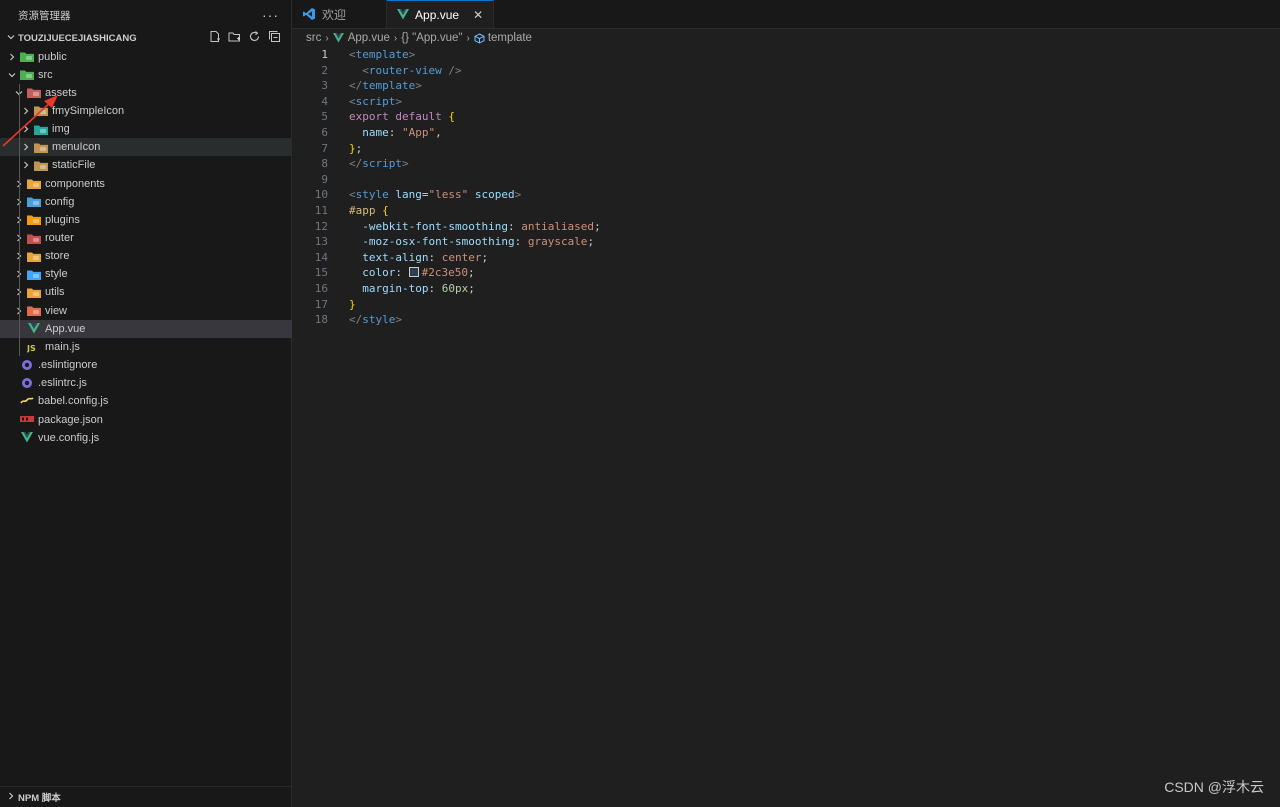 Image resolution: width=1280 pixels, height=807 pixels. I want to click on breadcrumb-item: template, so click(510, 38).